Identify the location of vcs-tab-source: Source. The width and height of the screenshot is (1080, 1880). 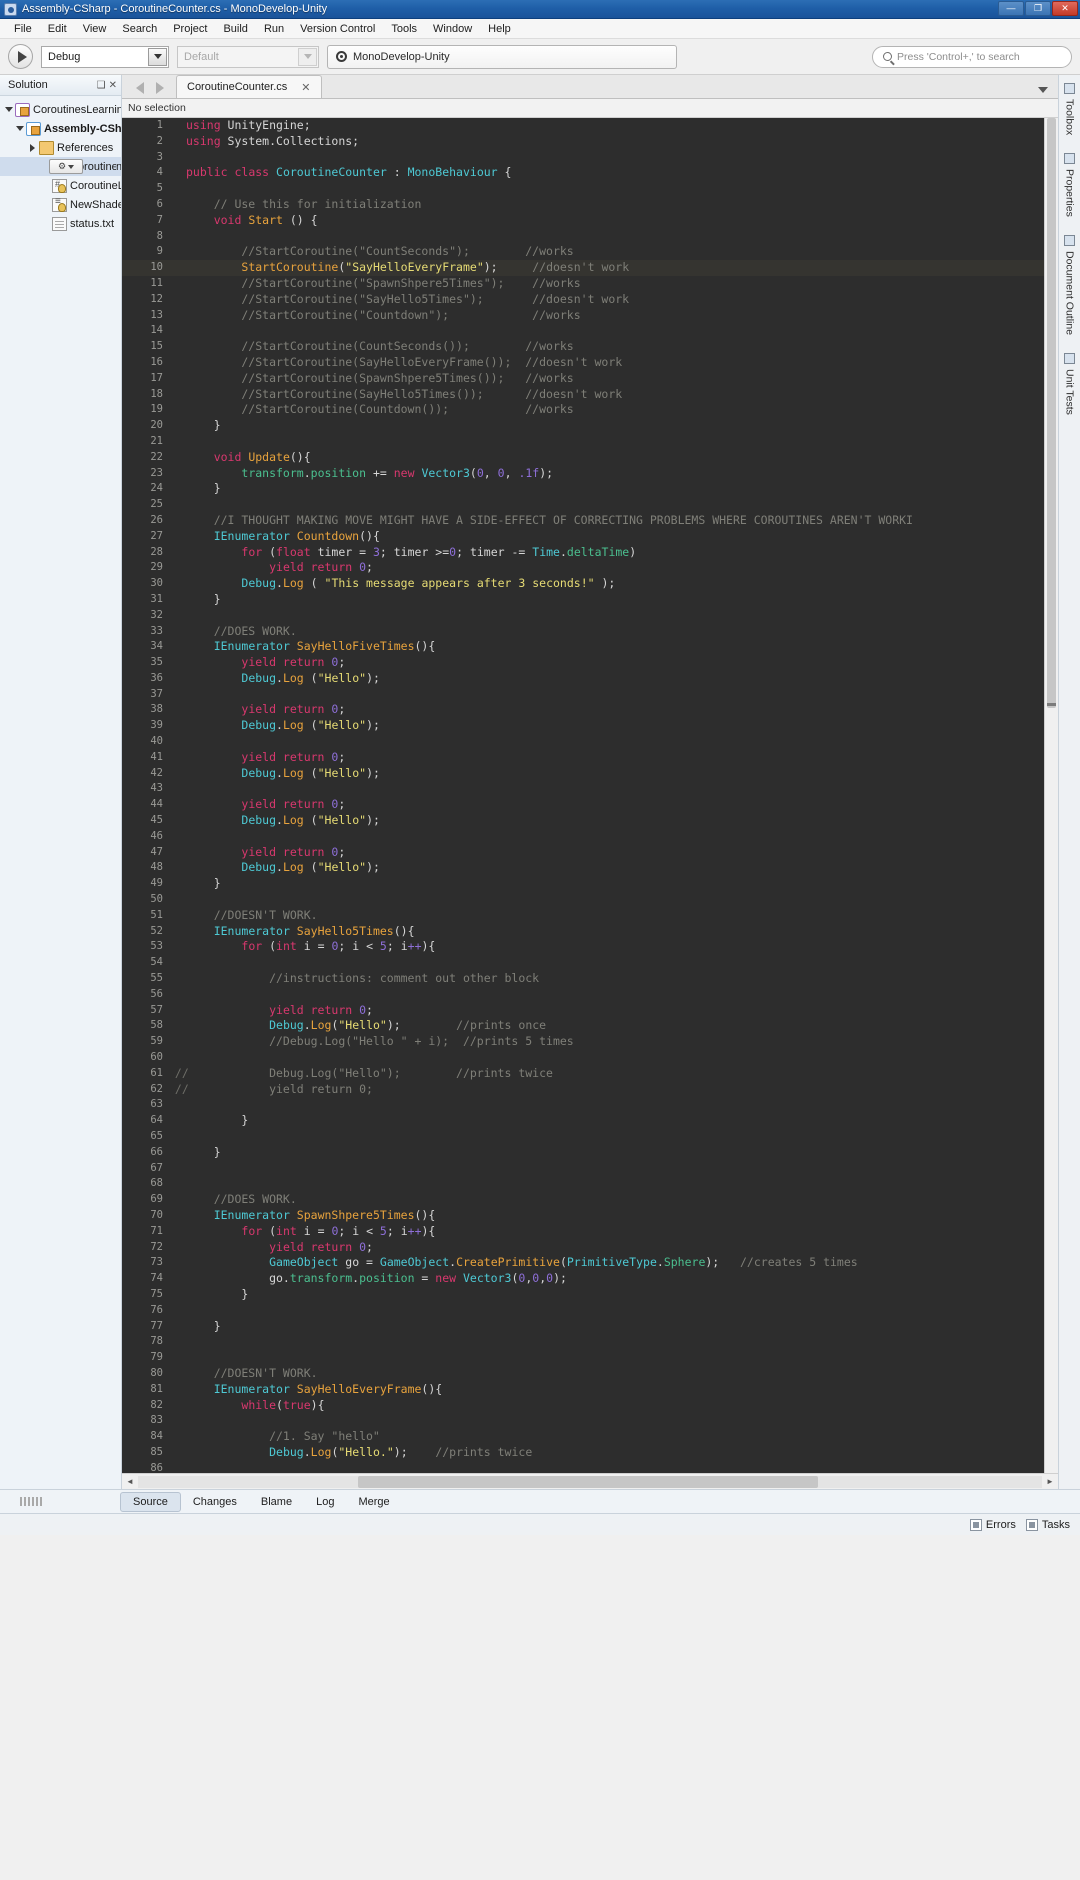
(150, 1501).